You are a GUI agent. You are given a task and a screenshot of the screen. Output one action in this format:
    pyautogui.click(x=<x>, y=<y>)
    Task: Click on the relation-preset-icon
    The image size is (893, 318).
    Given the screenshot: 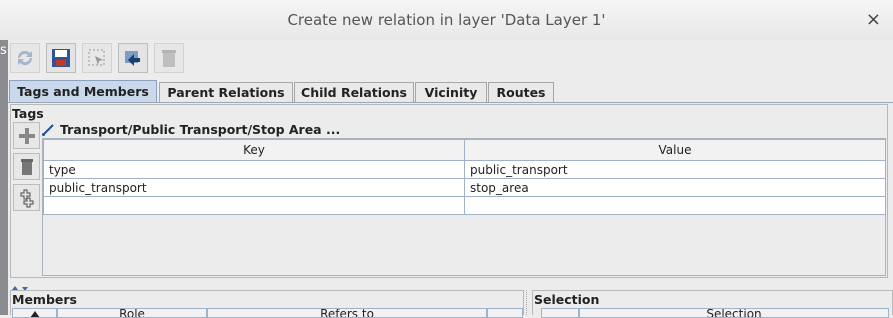 What is the action you would take?
    pyautogui.click(x=48, y=129)
    